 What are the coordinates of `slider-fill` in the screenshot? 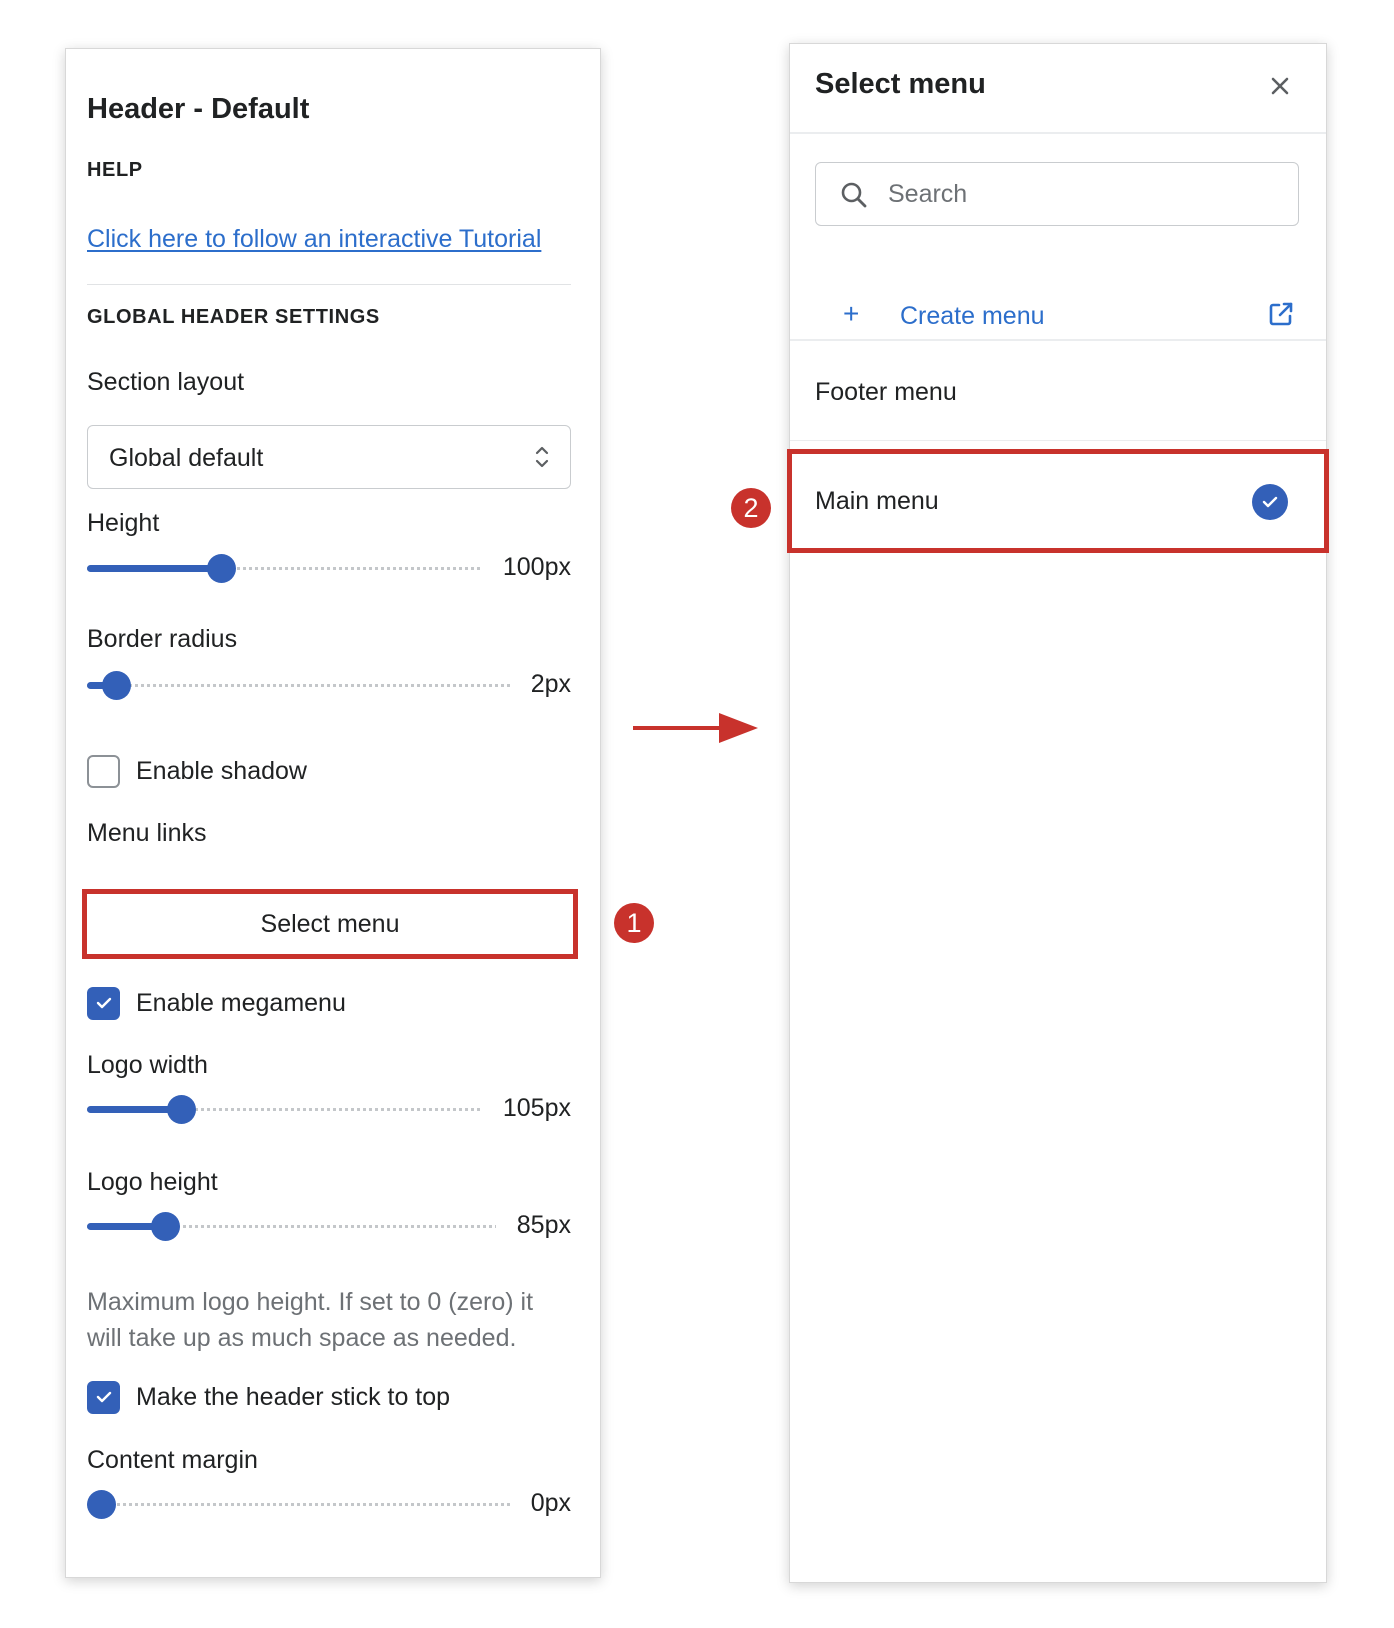 It's located at (154, 568).